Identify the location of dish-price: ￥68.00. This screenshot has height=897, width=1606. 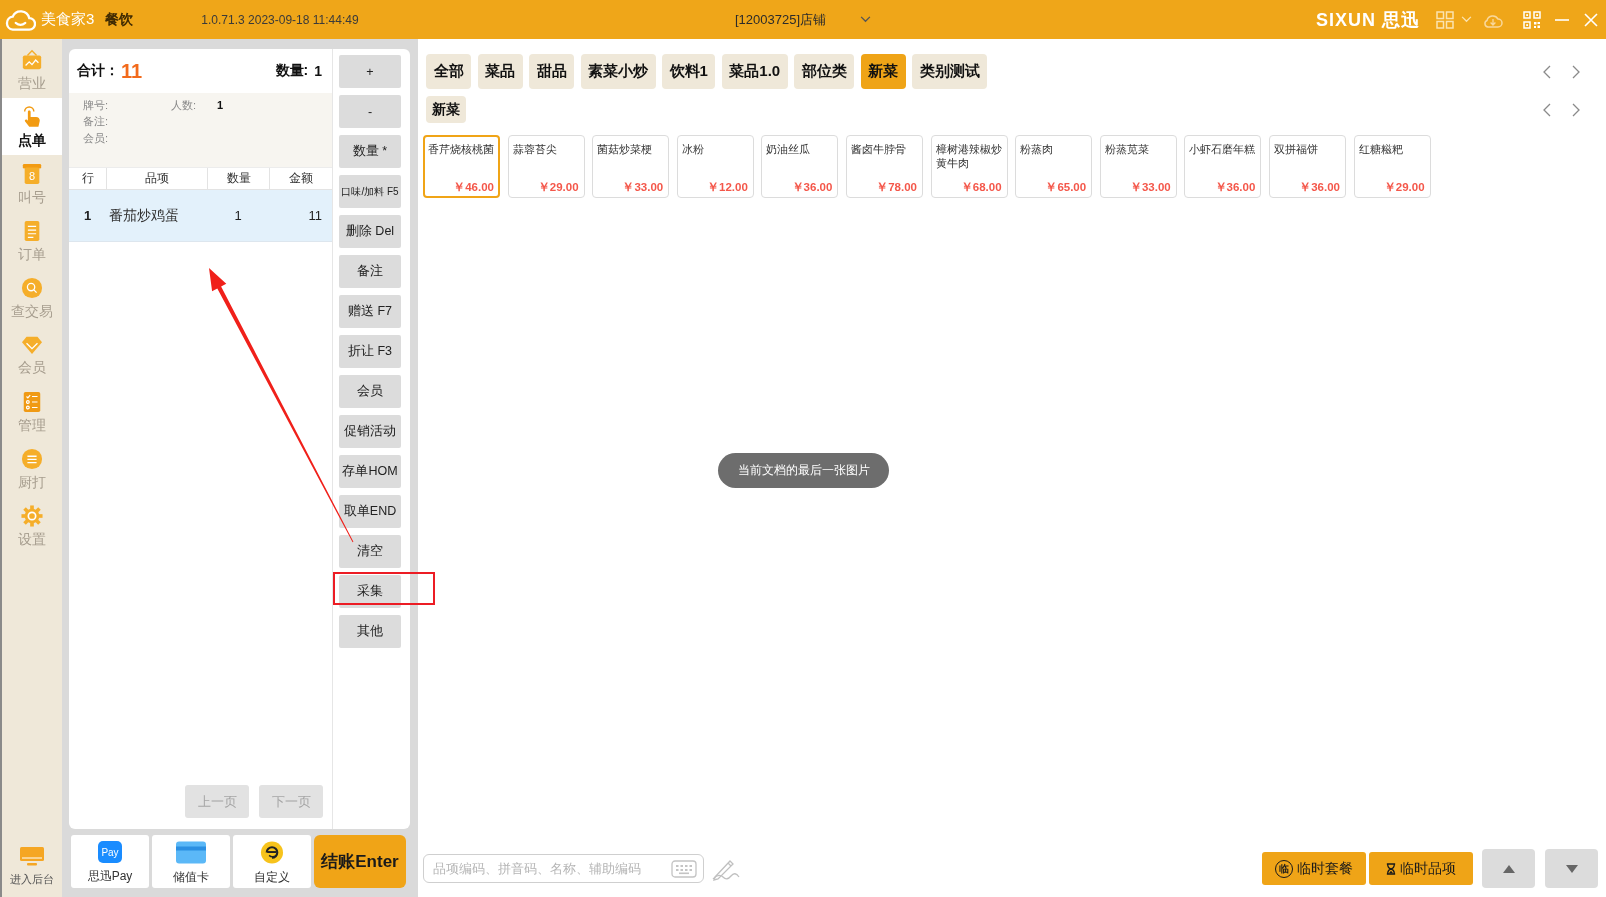
(981, 187).